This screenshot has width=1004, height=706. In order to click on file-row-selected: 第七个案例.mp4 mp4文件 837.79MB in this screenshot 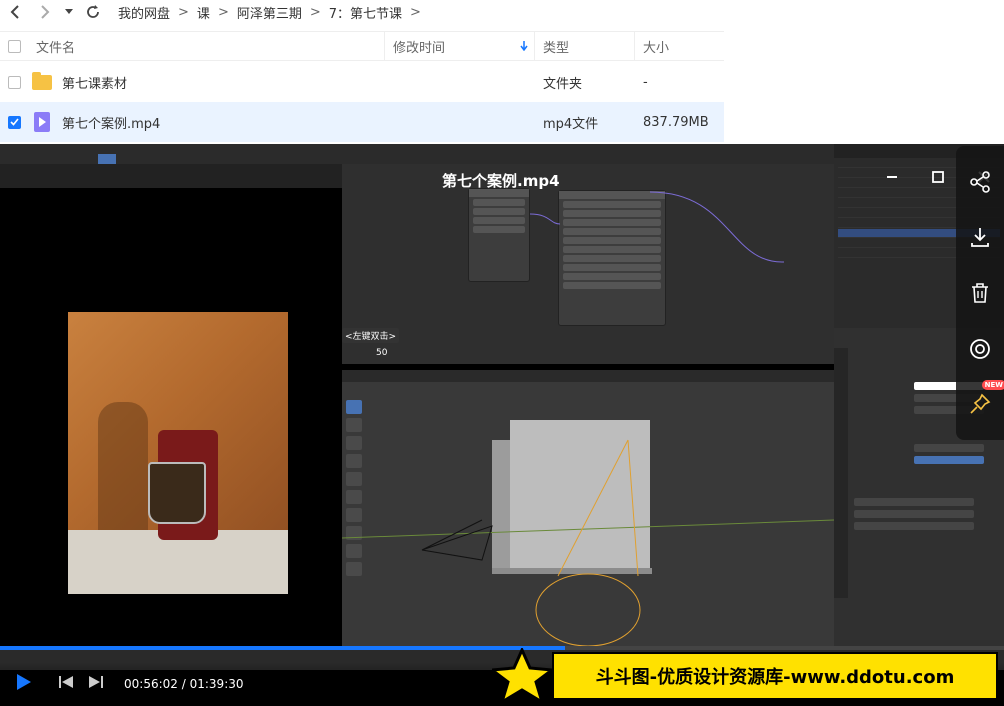, I will do `click(362, 122)`.